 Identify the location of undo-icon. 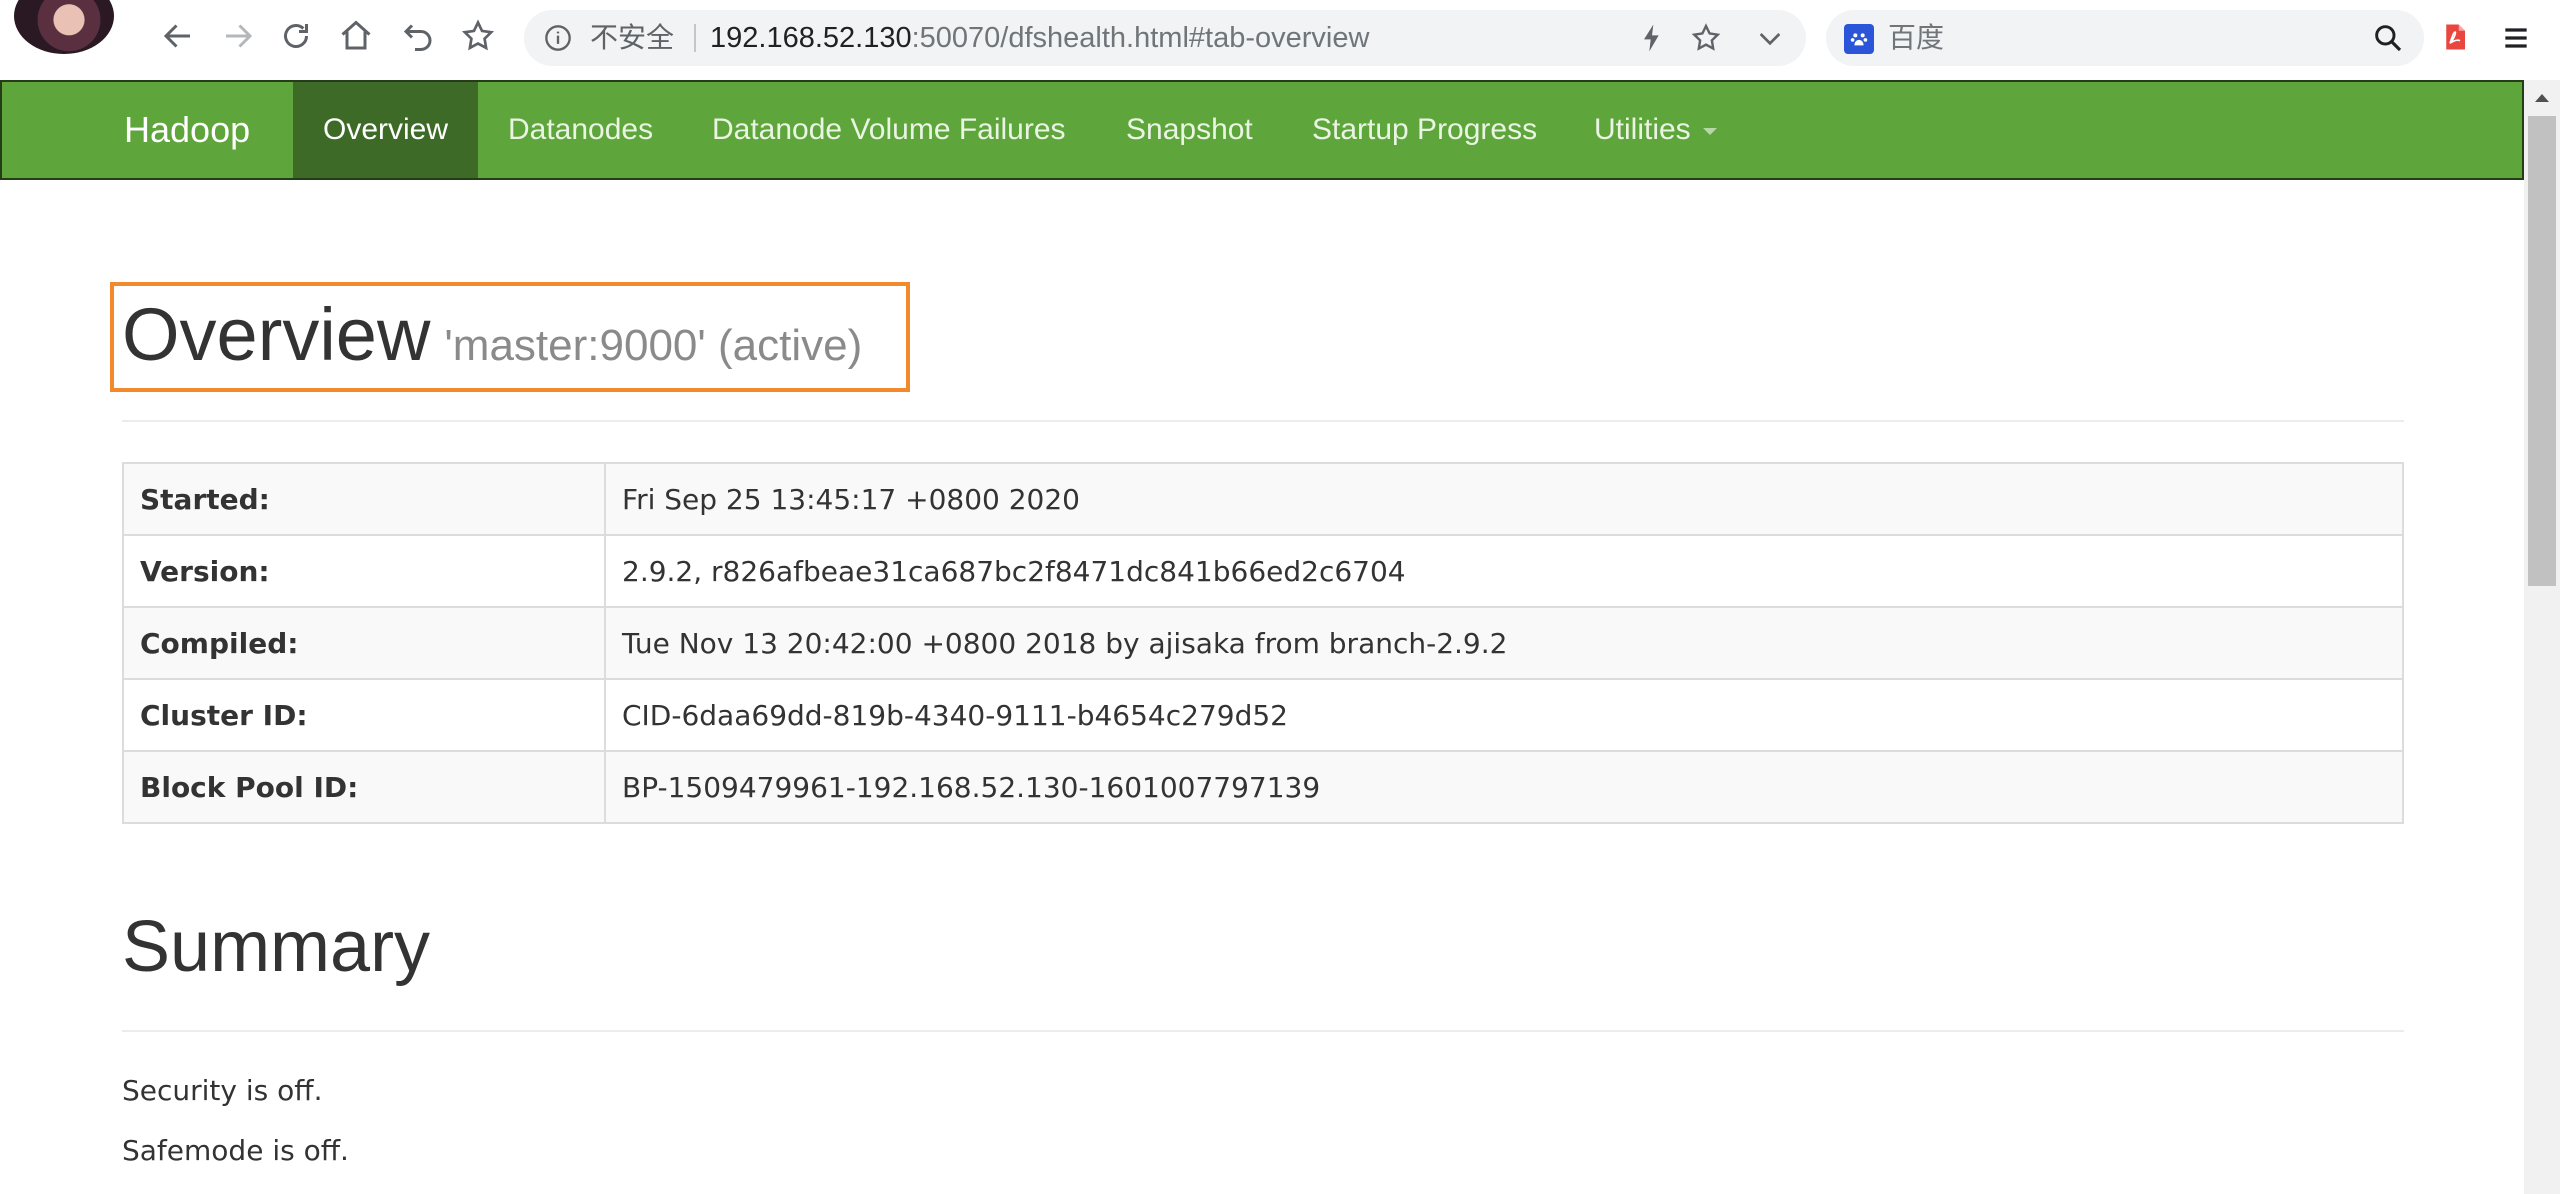
(418, 36).